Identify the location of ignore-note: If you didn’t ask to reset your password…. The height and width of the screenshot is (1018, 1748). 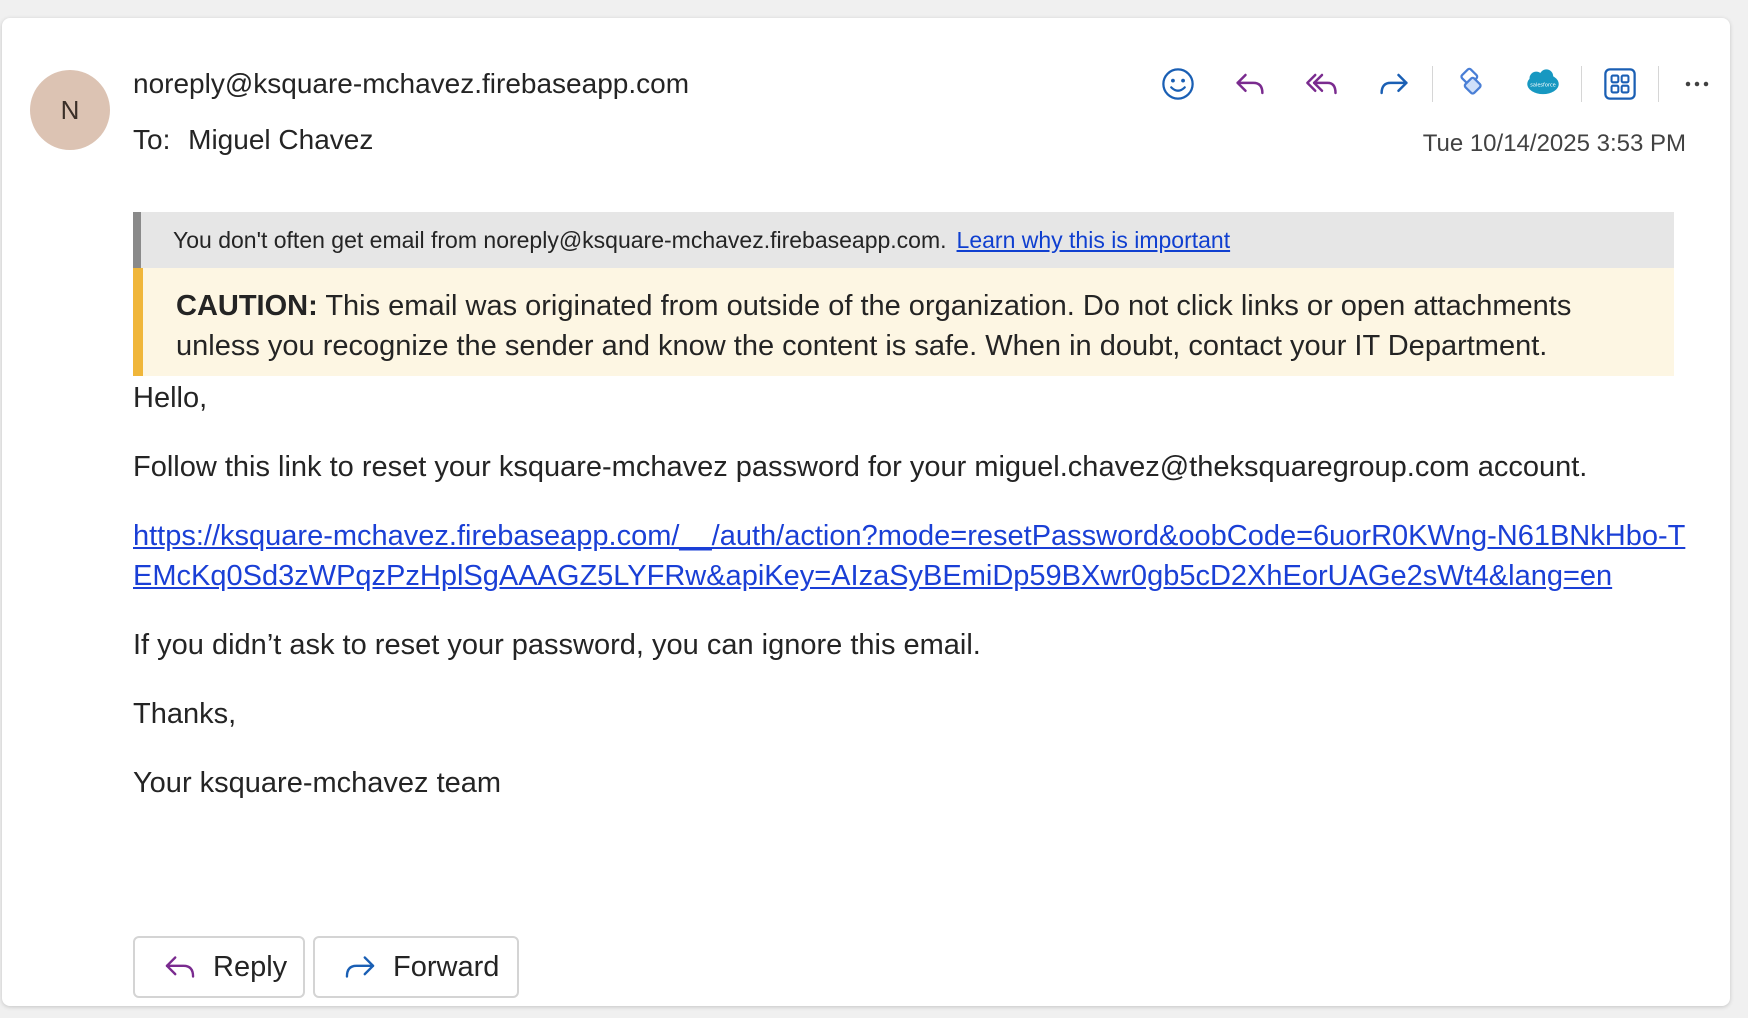
(557, 645).